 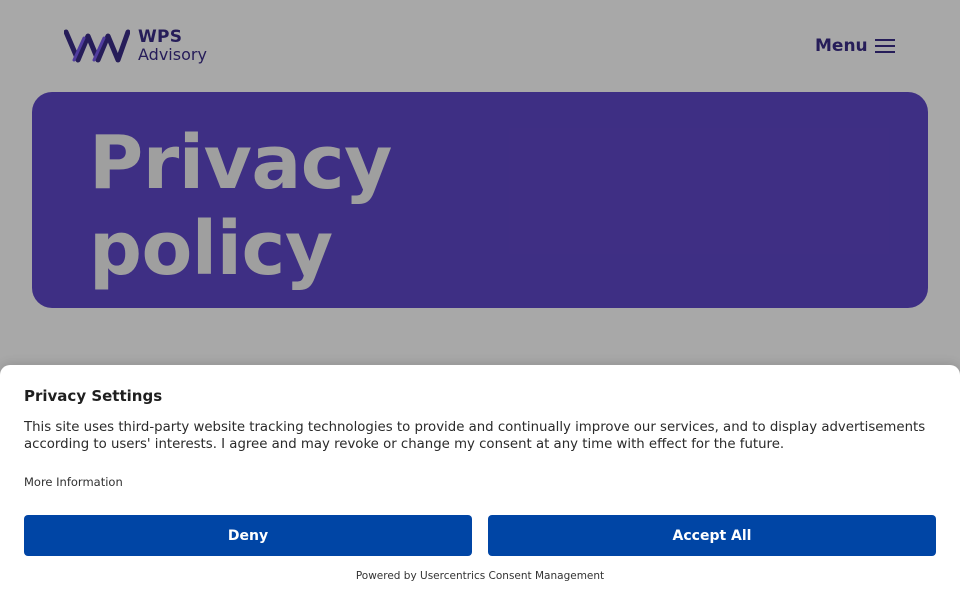 I want to click on deny-button: Deny, so click(x=248, y=535).